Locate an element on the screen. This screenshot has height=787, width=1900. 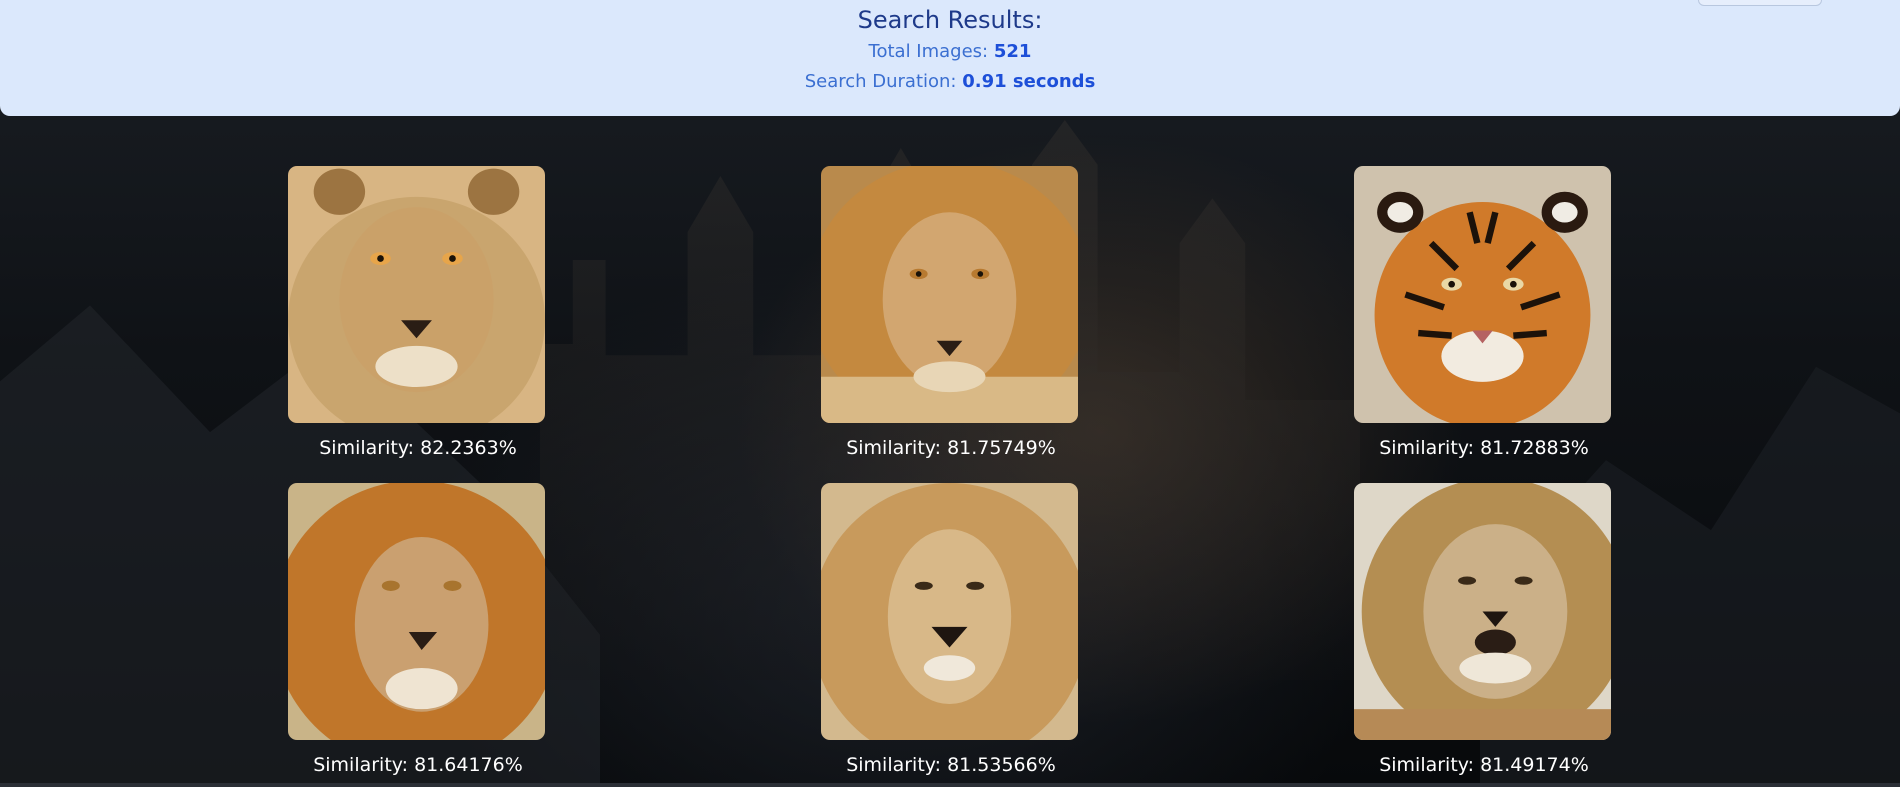
total-images-value: 521 is located at coordinates (1012, 51).